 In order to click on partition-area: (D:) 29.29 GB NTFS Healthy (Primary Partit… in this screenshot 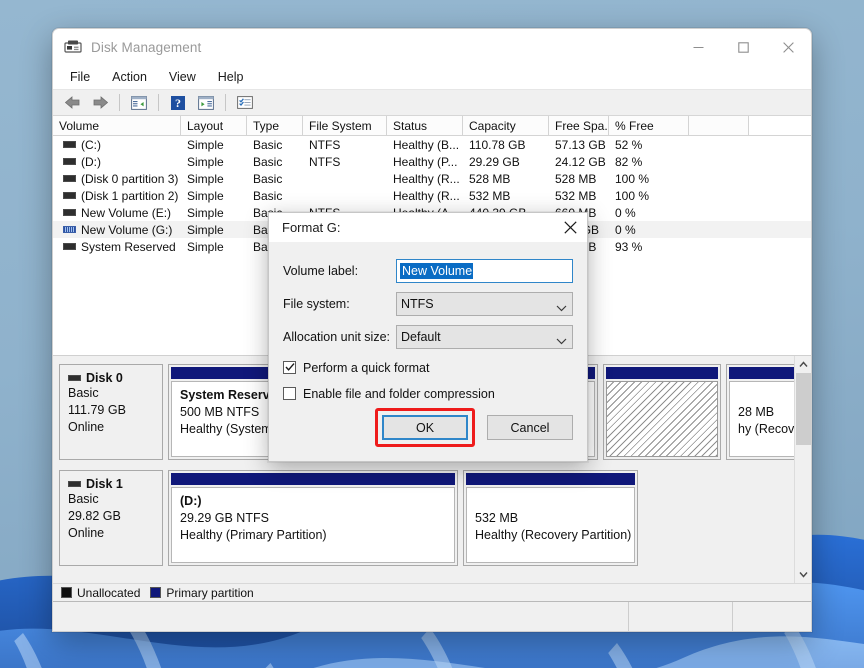, I will do `click(475, 518)`.